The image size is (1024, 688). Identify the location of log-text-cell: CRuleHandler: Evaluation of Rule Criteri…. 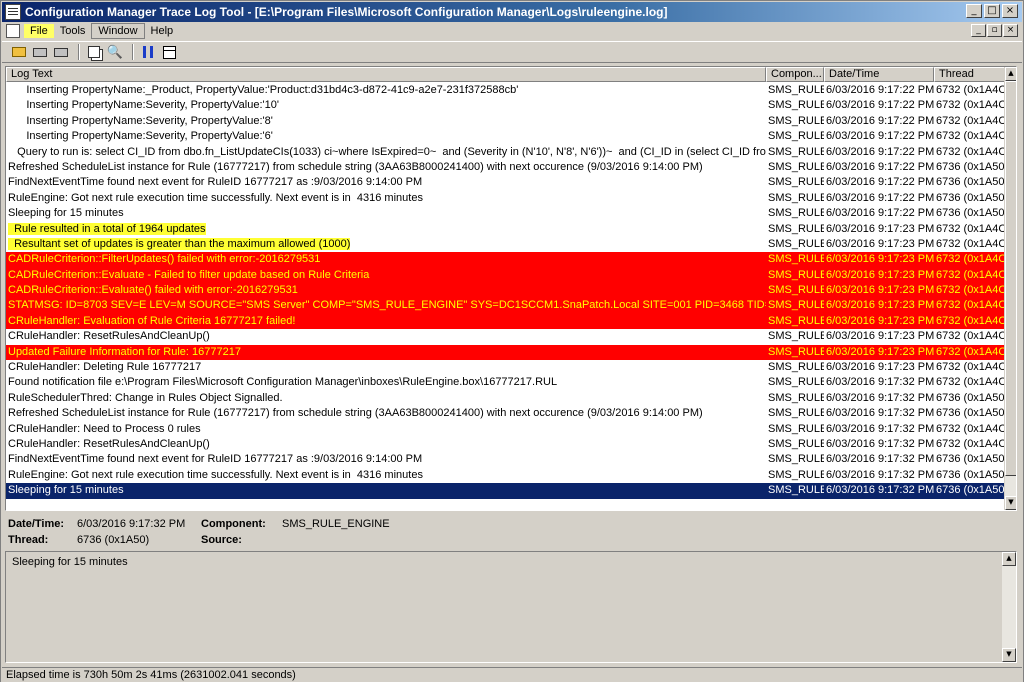
(386, 321).